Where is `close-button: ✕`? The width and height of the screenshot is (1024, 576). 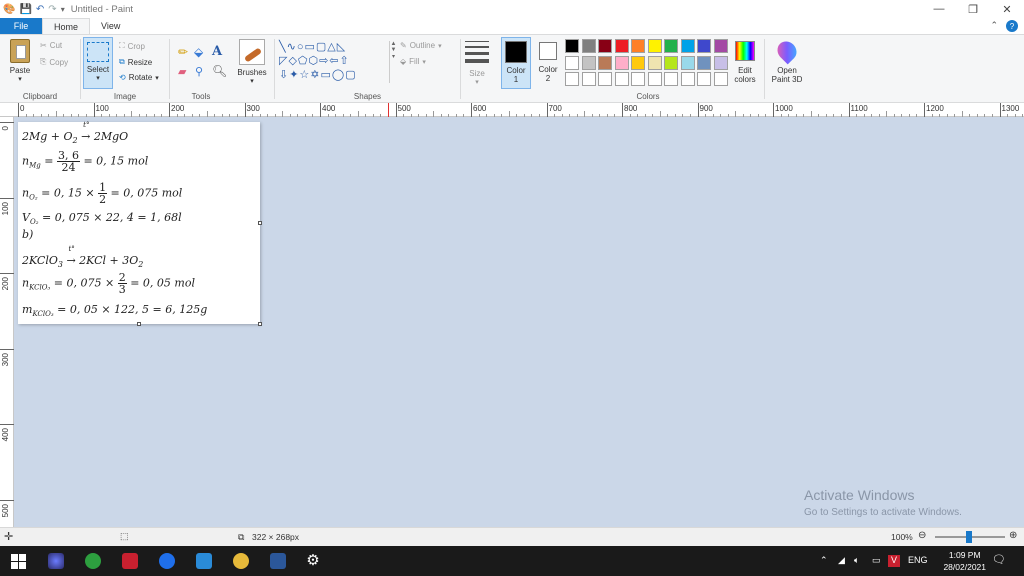
close-button: ✕ is located at coordinates (1007, 9).